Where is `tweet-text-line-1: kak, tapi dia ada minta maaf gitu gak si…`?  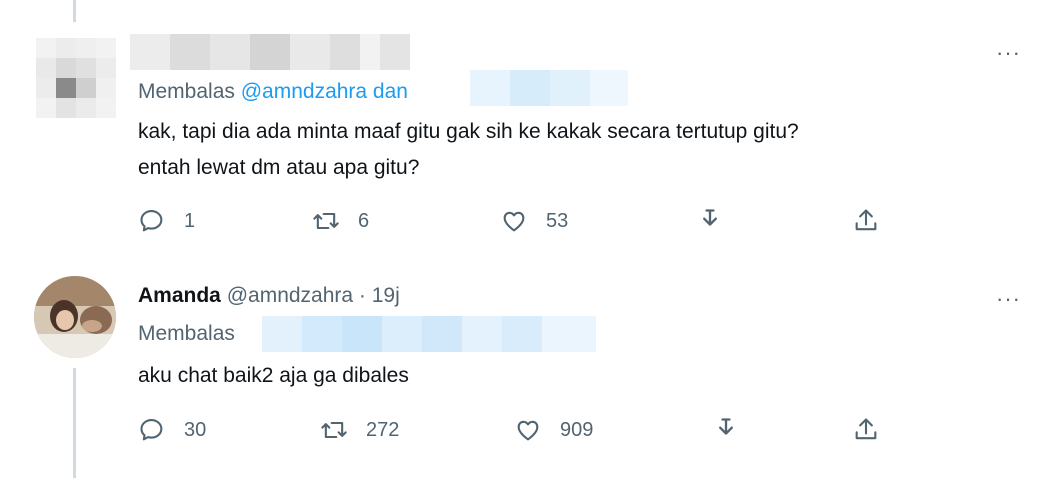
tweet-text-line-1: kak, tapi dia ada minta maaf gitu gak si… is located at coordinates (468, 131).